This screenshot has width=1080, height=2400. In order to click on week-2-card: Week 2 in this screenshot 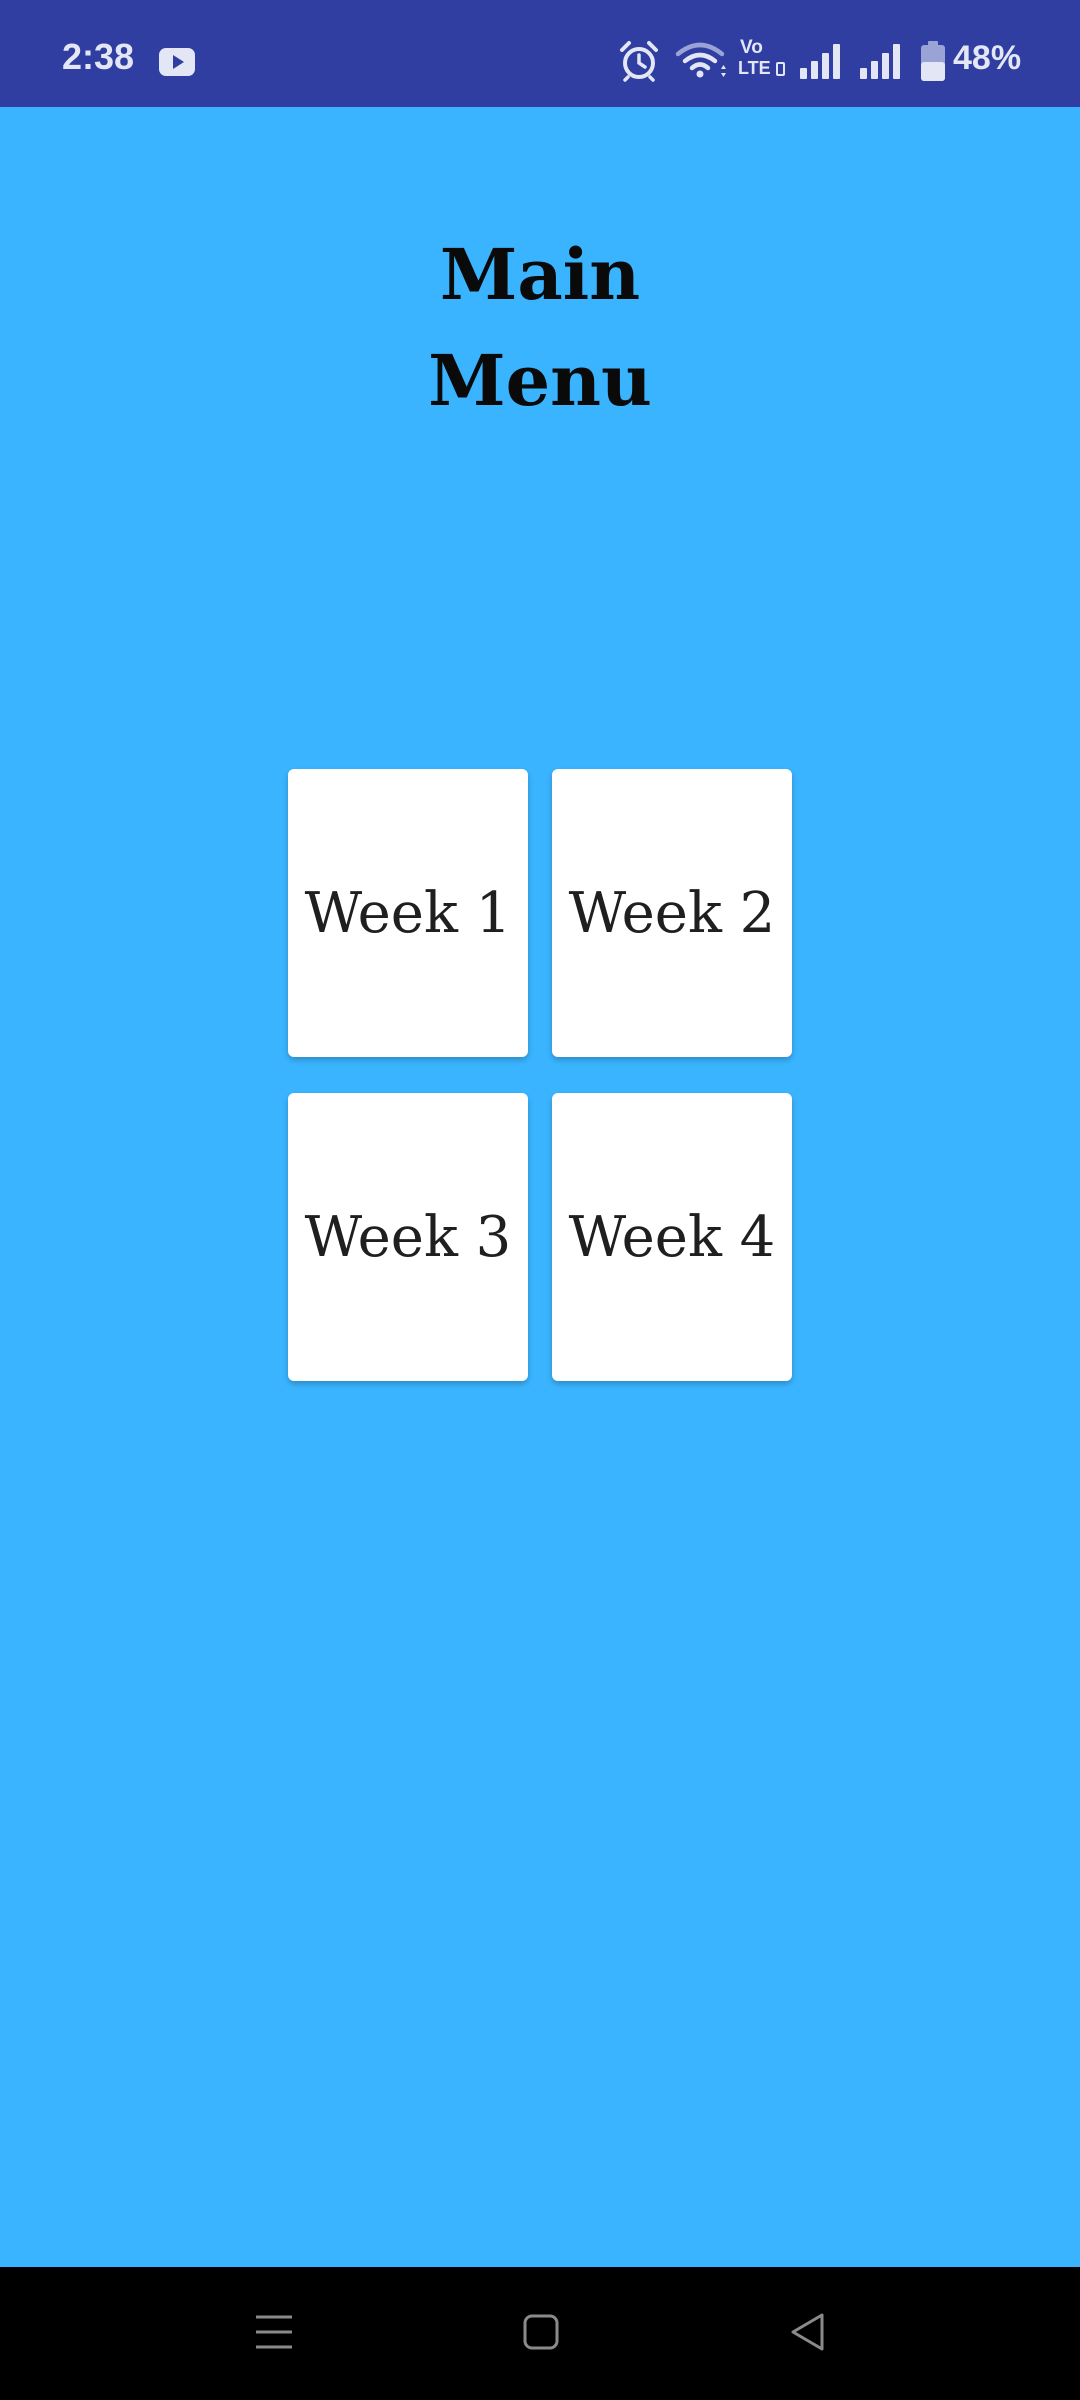, I will do `click(672, 913)`.